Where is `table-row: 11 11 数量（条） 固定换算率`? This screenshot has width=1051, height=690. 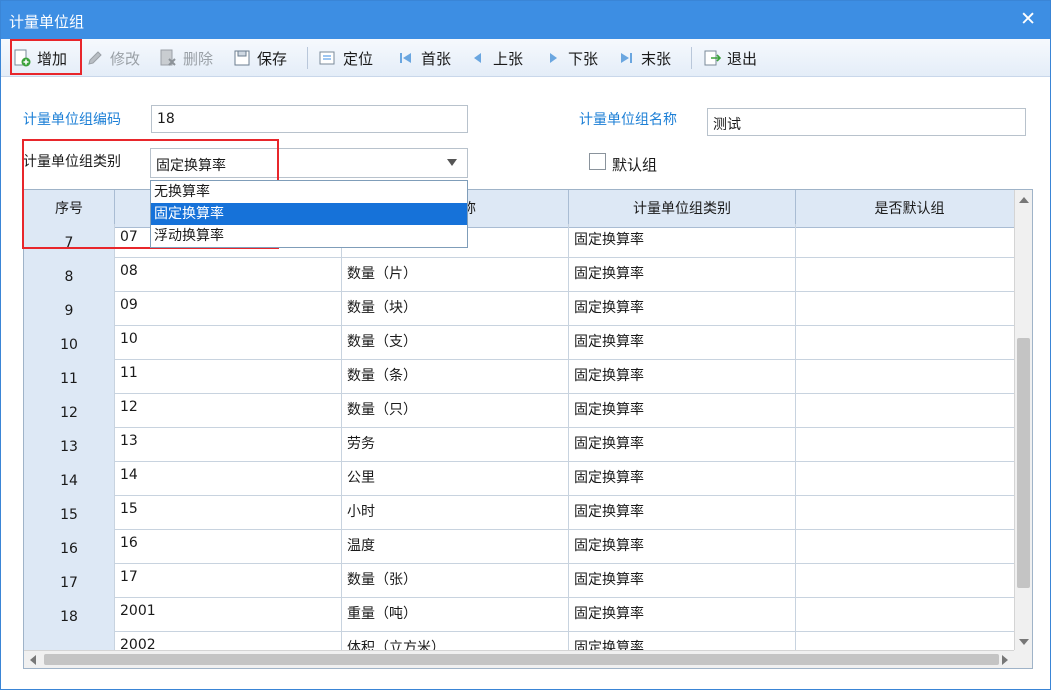 table-row: 11 11 数量（条） 固定换算率 is located at coordinates (524, 377).